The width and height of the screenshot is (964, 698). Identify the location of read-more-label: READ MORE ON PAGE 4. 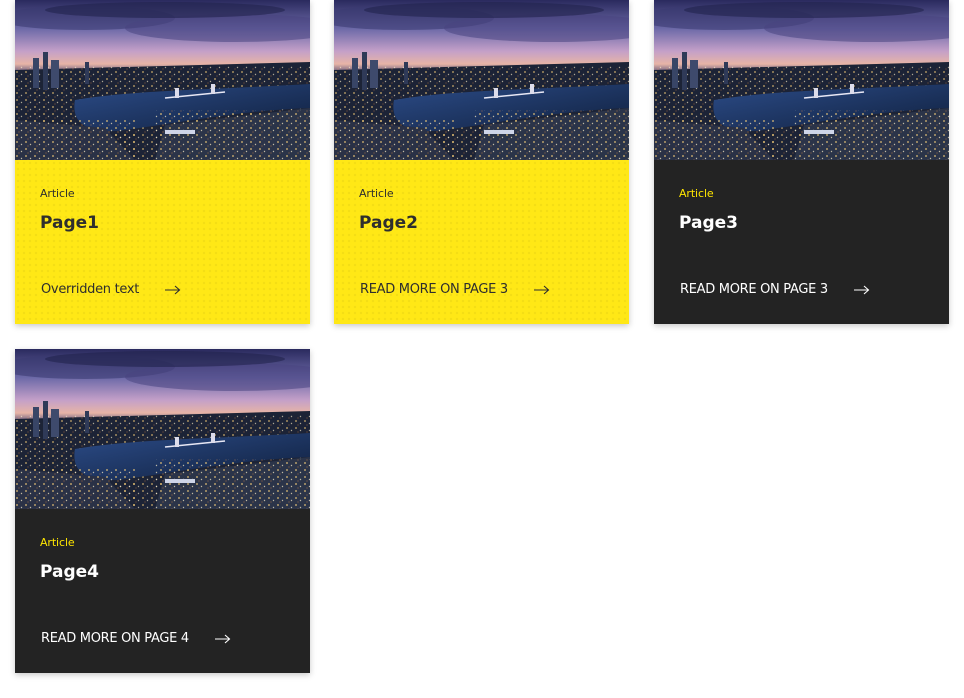
(115, 638).